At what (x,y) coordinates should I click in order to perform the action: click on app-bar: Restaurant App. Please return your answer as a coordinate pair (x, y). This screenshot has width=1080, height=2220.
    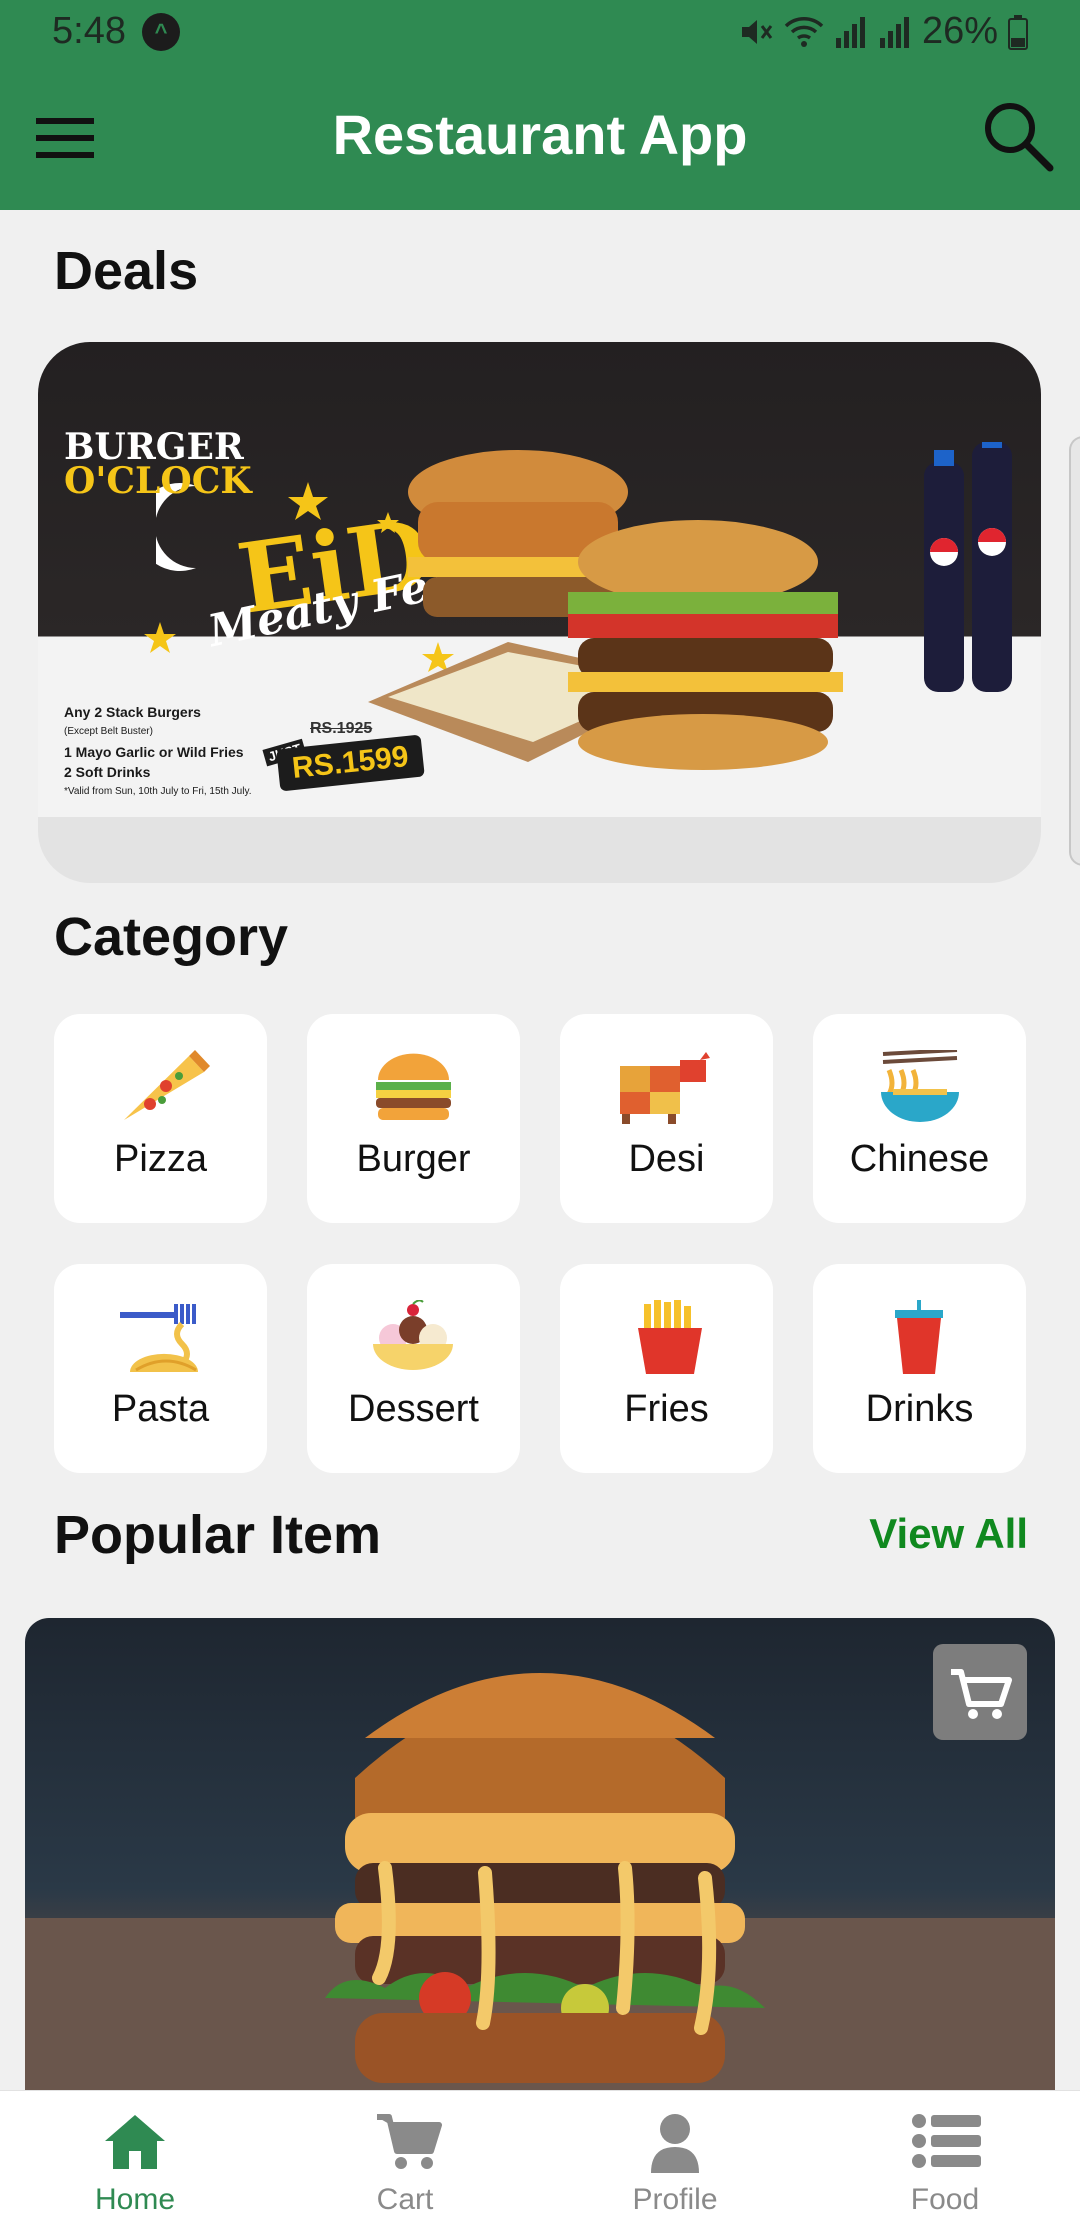
    Looking at the image, I should click on (540, 138).